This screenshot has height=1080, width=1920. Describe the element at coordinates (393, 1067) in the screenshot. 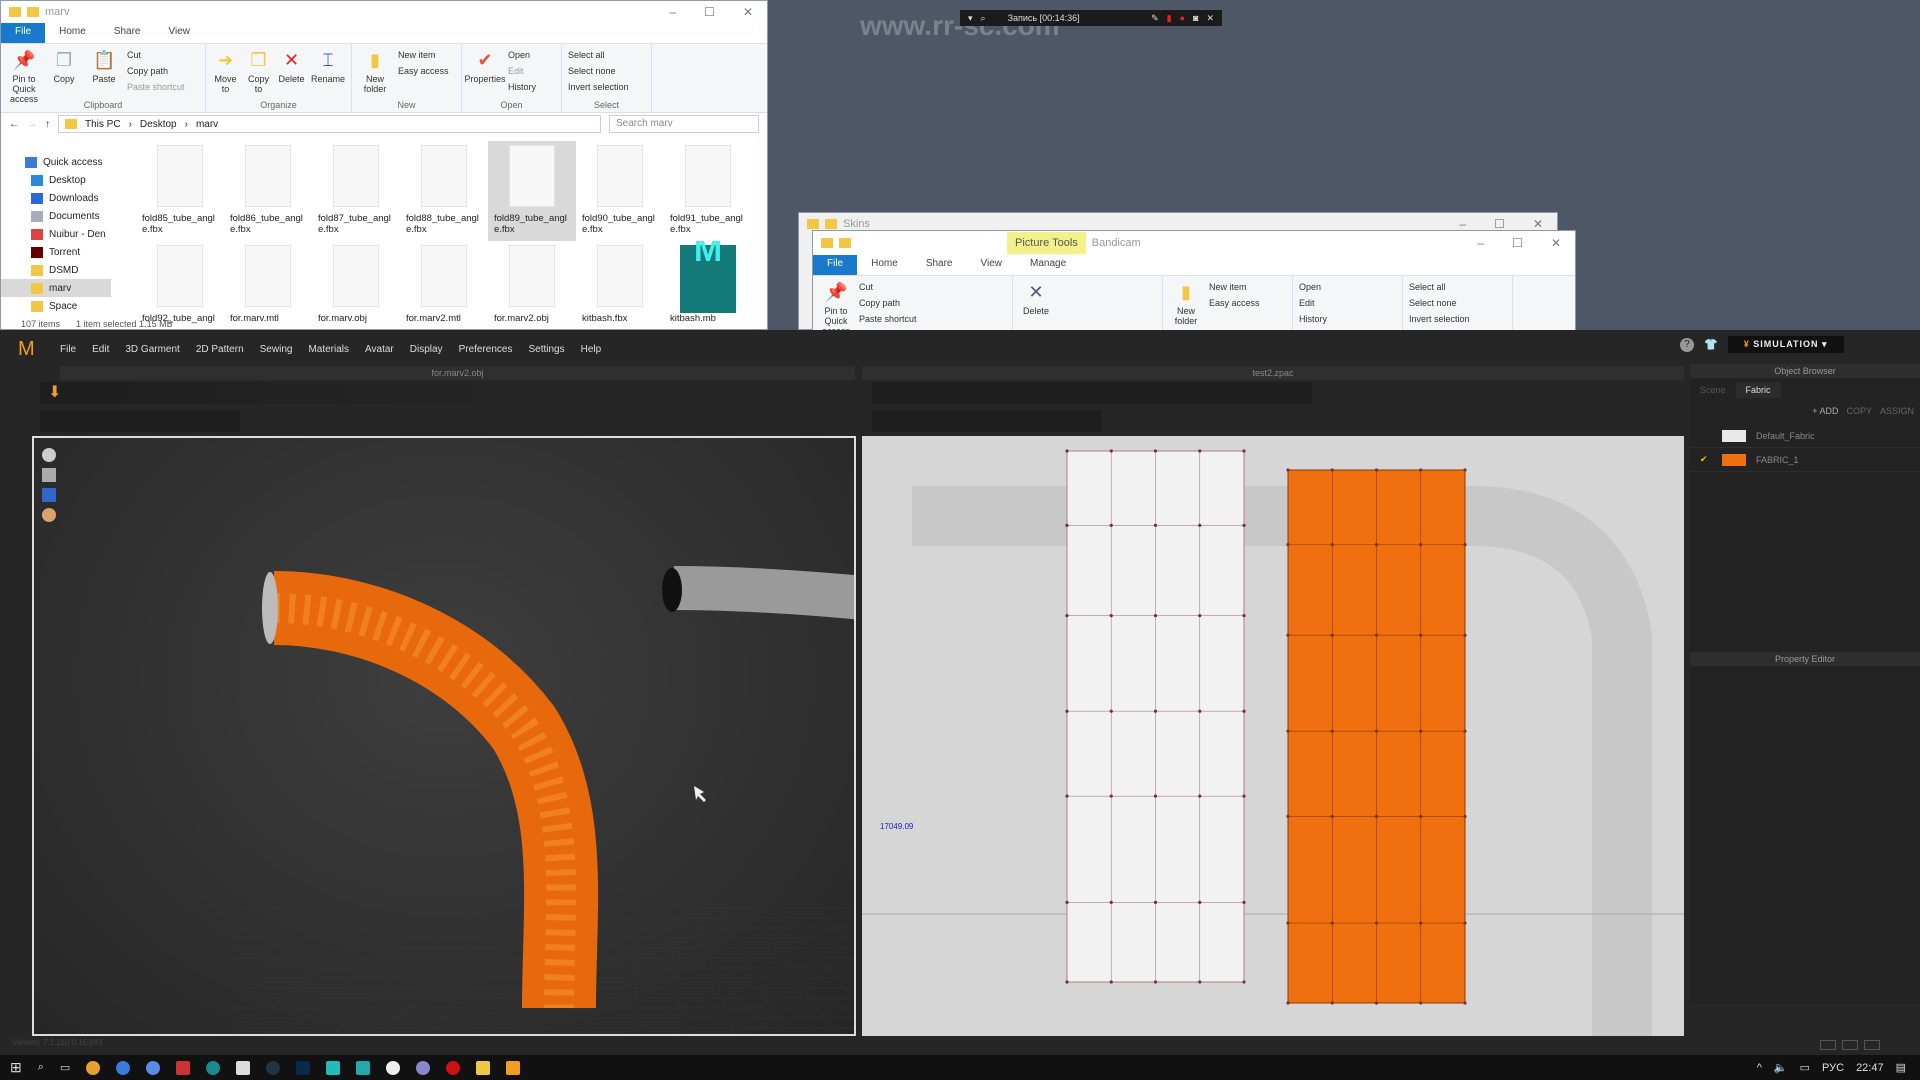

I see `app-icon-white` at that location.